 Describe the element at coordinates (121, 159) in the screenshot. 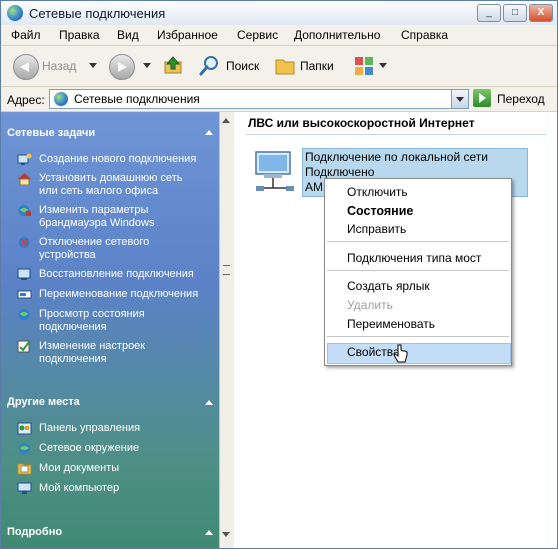

I see `task-label: Создание нового подключения` at that location.